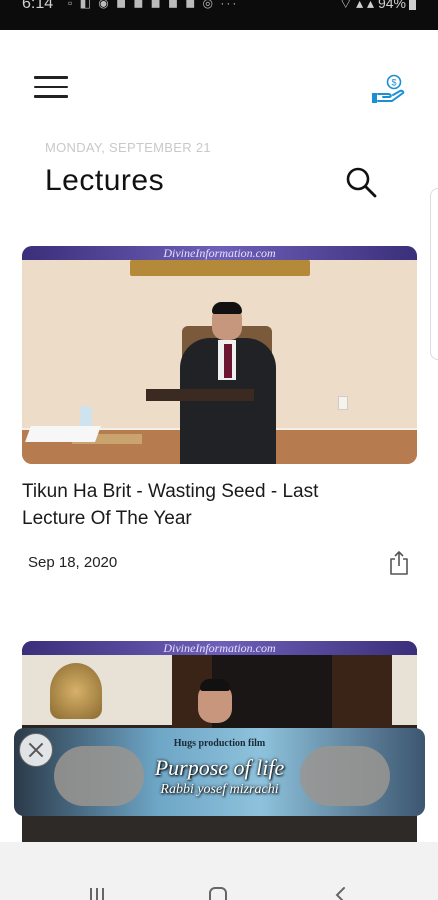 The height and width of the screenshot is (900, 438). I want to click on speaker-figure, so click(226, 383).